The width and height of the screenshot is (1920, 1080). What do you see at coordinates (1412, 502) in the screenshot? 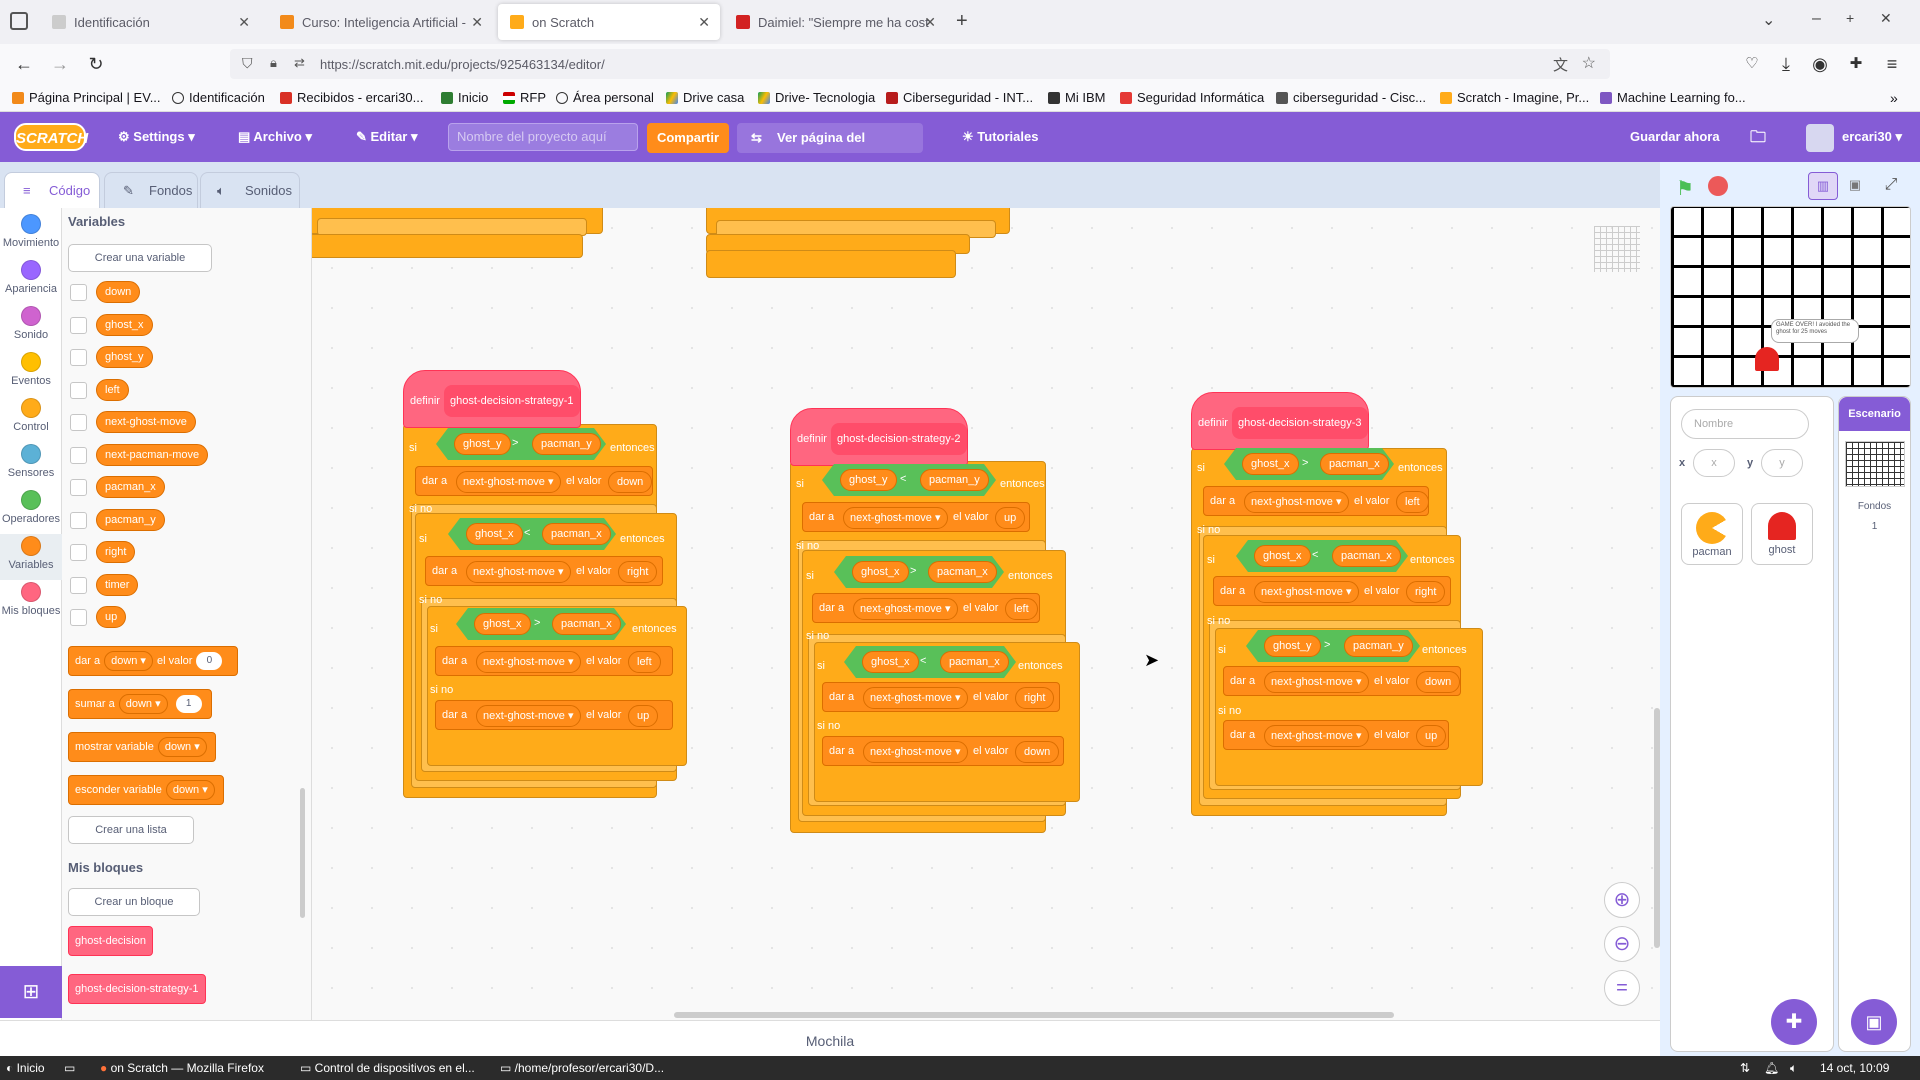
I see `variable-reporter: left` at bounding box center [1412, 502].